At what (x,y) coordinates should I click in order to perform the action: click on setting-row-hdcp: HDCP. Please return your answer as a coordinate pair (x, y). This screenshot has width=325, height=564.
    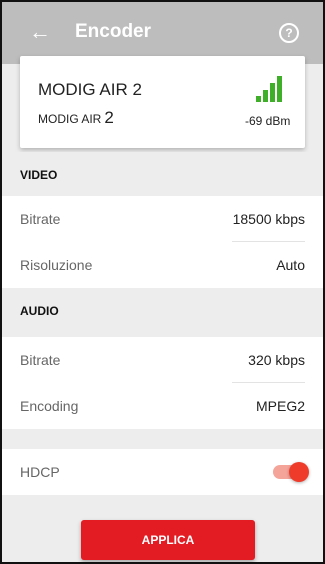
    Looking at the image, I should click on (162, 472).